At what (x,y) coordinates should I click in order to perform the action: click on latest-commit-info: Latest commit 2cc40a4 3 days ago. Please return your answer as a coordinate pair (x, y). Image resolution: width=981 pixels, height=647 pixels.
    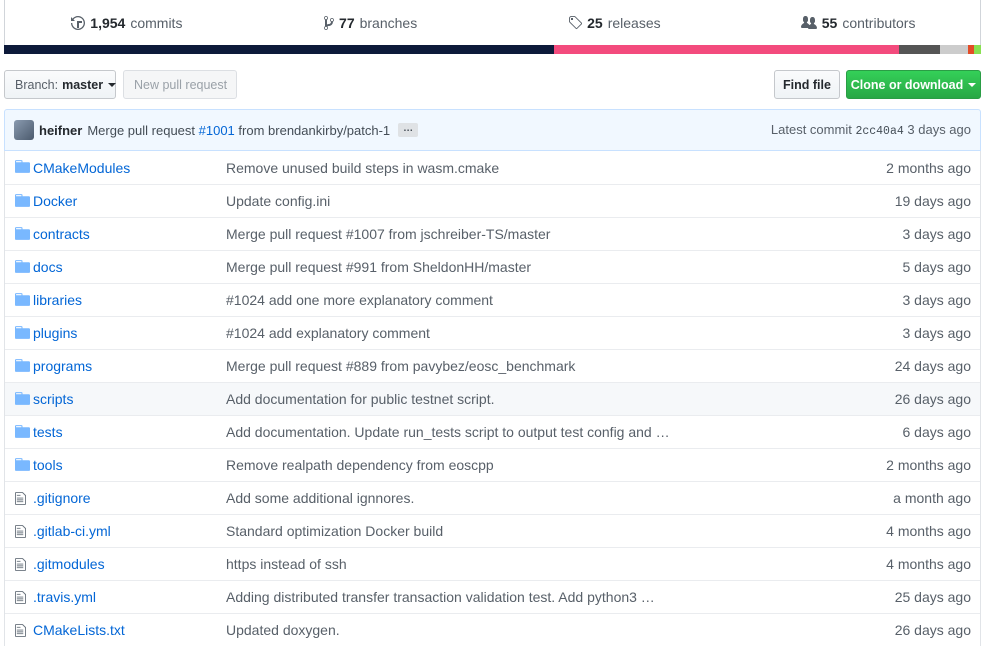
    Looking at the image, I should click on (871, 130).